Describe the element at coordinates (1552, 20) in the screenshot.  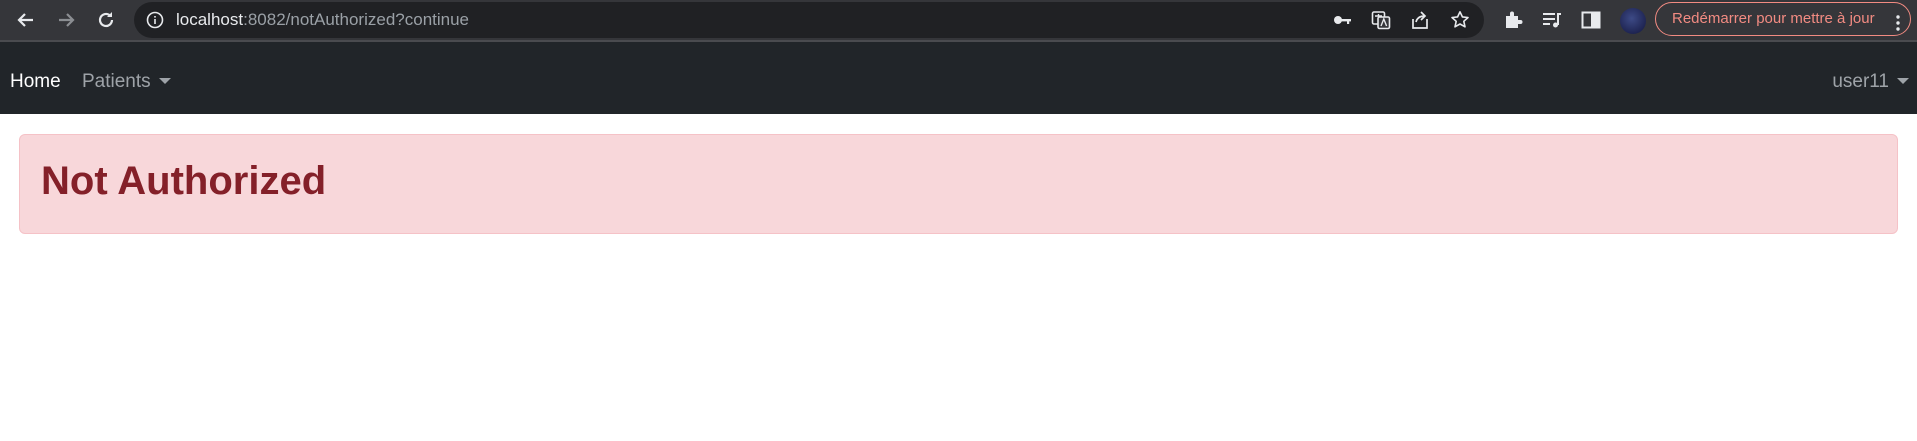
I see `media-playlist-icon` at that location.